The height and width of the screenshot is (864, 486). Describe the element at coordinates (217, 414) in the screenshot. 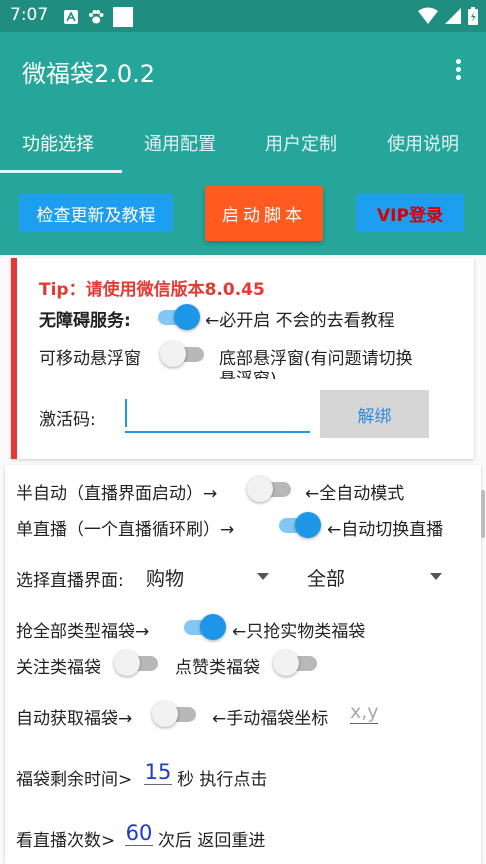

I see `activation-code-input` at that location.